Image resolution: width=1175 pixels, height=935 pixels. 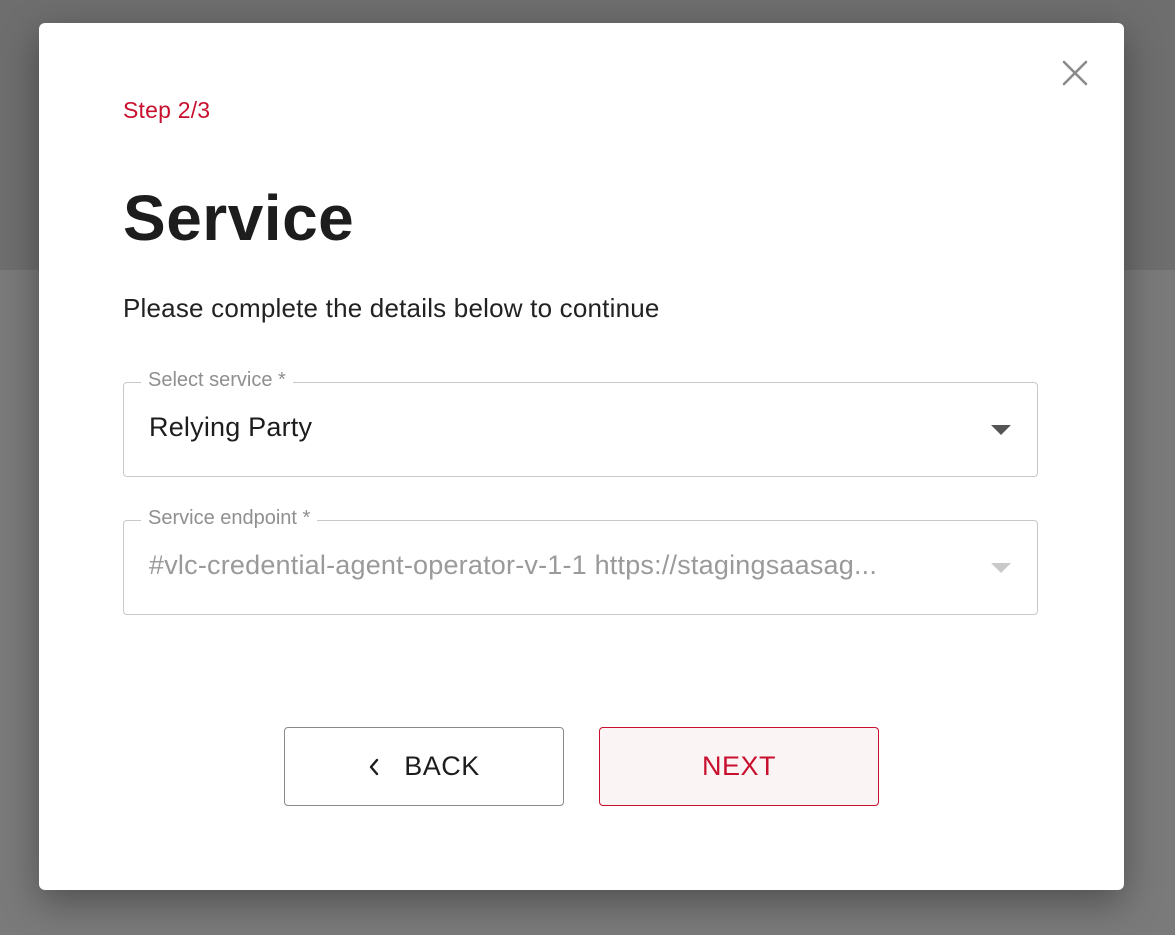 I want to click on next-button: NEXT, so click(x=739, y=766).